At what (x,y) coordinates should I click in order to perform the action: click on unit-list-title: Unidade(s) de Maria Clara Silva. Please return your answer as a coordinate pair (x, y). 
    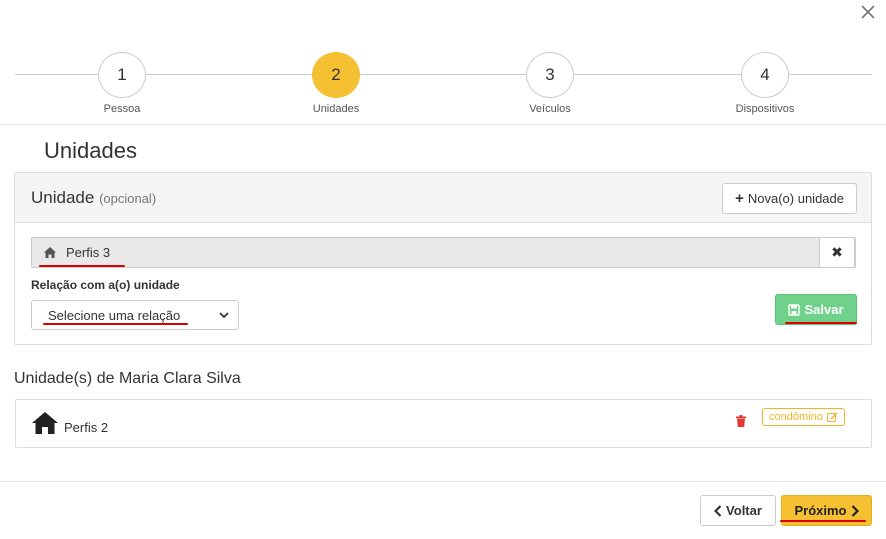
    Looking at the image, I should click on (127, 378).